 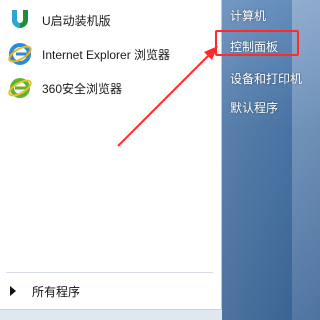 I want to click on annotation-arrow, so click(x=167, y=96).